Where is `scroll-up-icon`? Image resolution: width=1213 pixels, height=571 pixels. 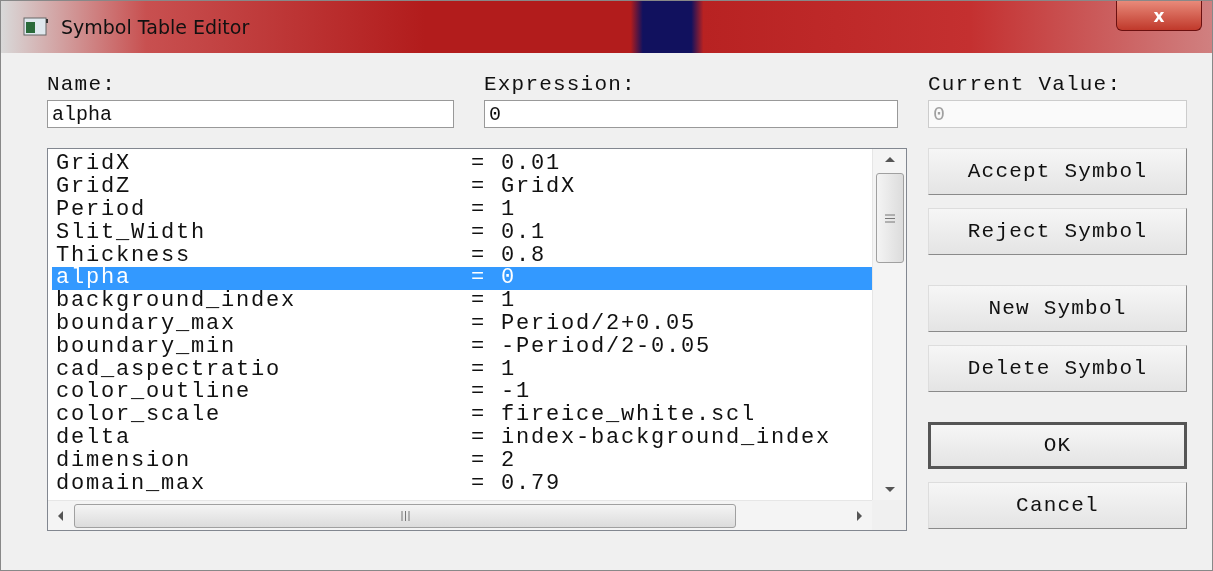 scroll-up-icon is located at coordinates (889, 159).